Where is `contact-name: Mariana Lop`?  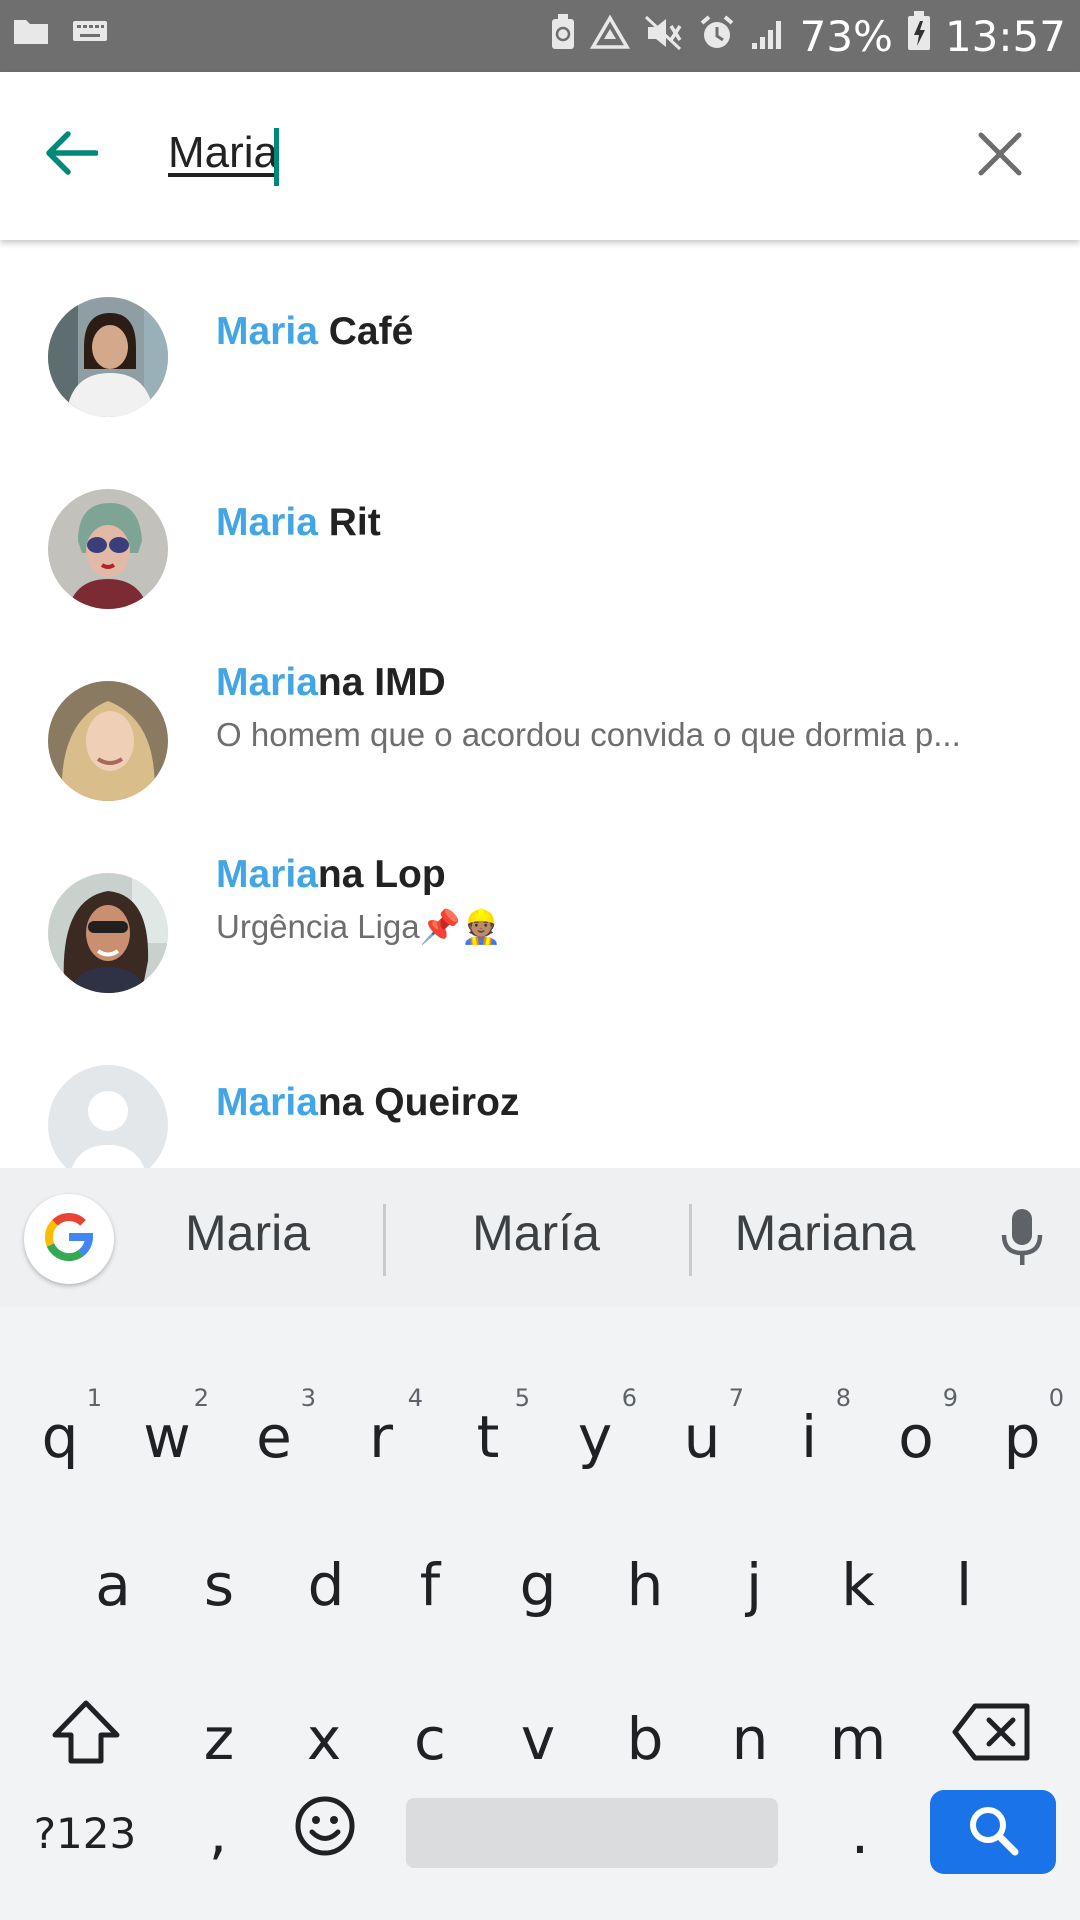
contact-name: Mariana Lop is located at coordinates (331, 874).